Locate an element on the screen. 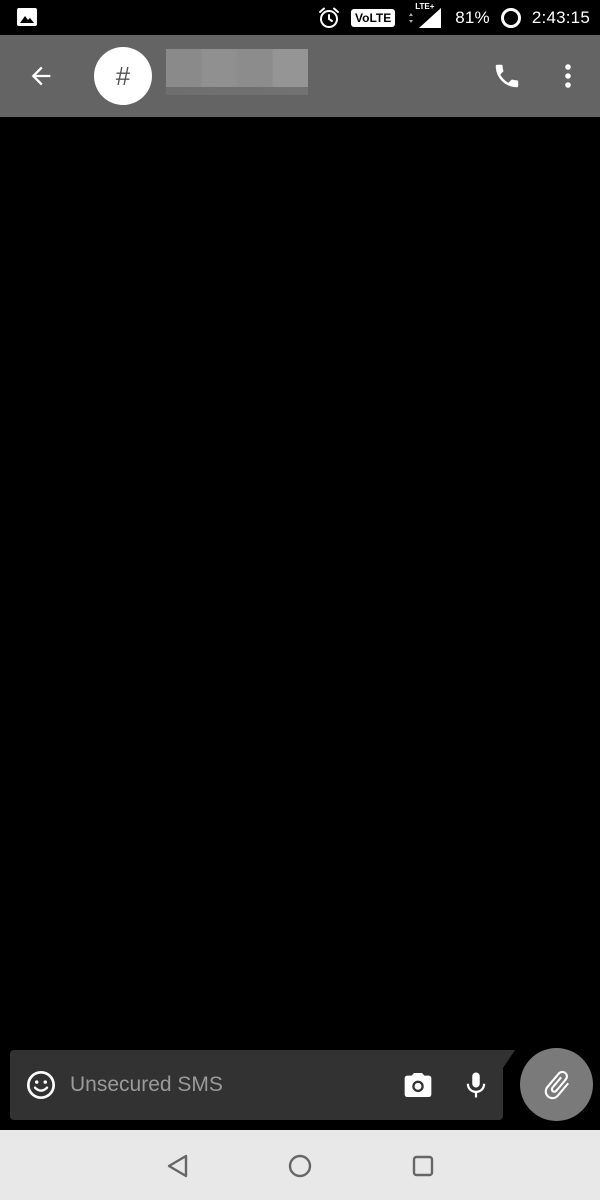  mic-button is located at coordinates (476, 1085).